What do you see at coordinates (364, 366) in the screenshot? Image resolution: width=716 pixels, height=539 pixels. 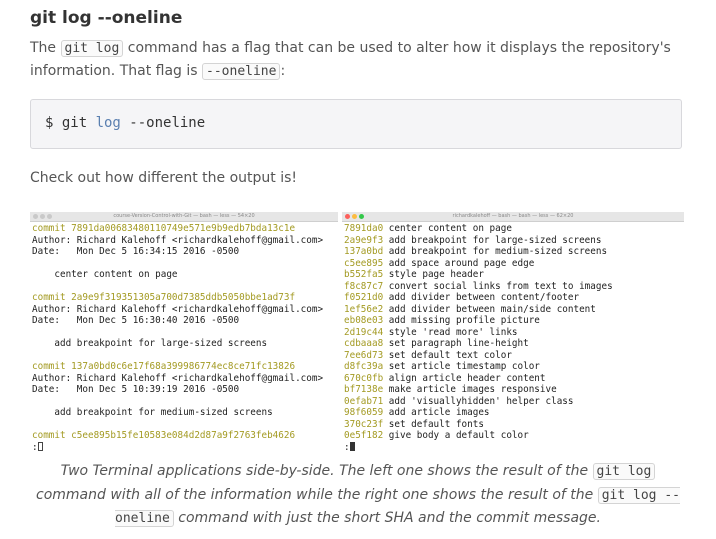 I see `commit-sha: d8fc39a` at bounding box center [364, 366].